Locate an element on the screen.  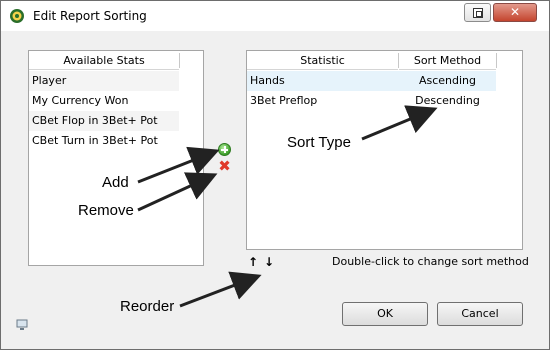
list-item: CBet Flop in 3Bet+ Pot is located at coordinates (104, 121).